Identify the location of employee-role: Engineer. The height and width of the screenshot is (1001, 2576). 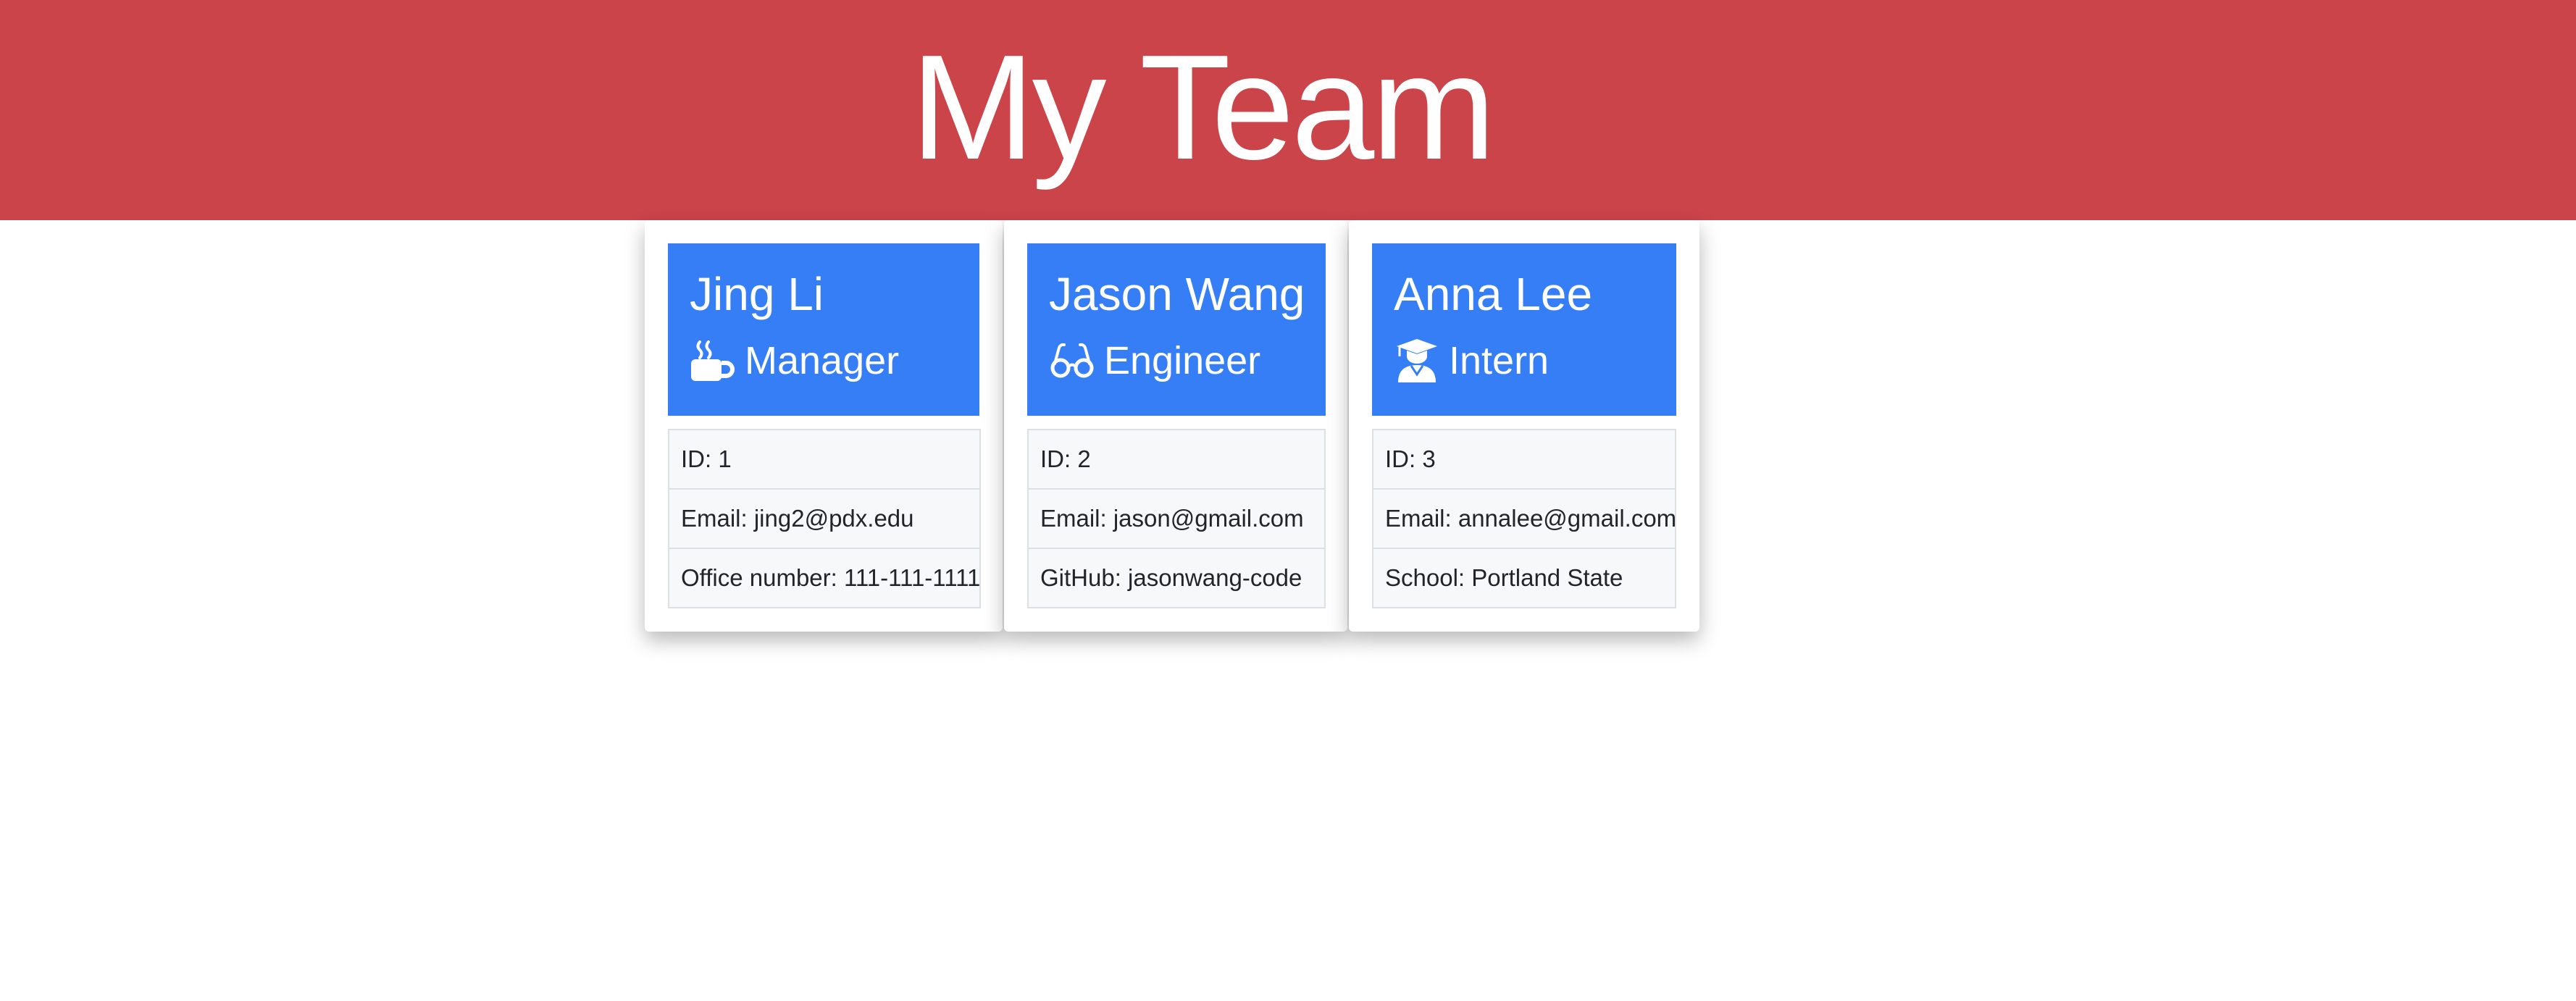
(1154, 361).